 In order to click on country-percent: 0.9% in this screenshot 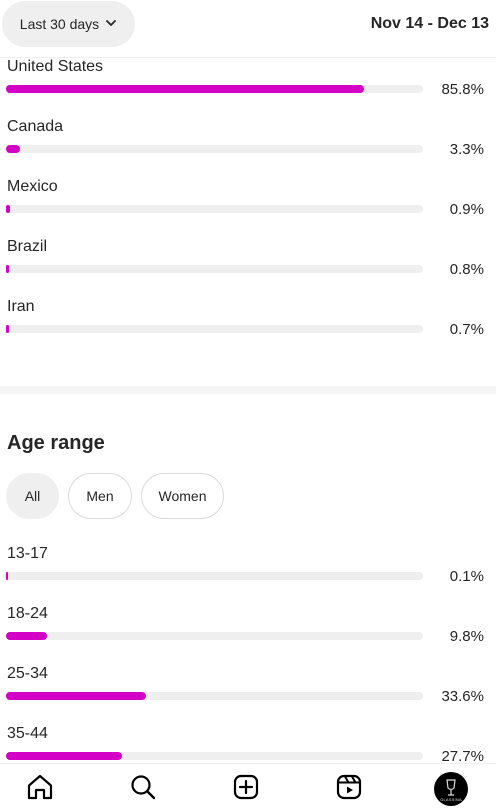, I will do `click(466, 209)`.